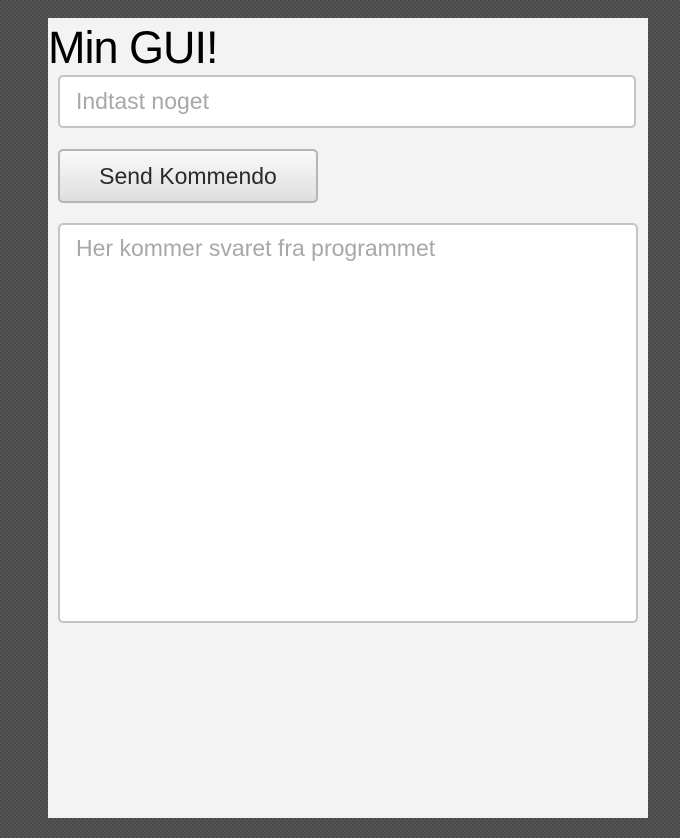  What do you see at coordinates (133, 47) in the screenshot?
I see `page-title: Min GUI!` at bounding box center [133, 47].